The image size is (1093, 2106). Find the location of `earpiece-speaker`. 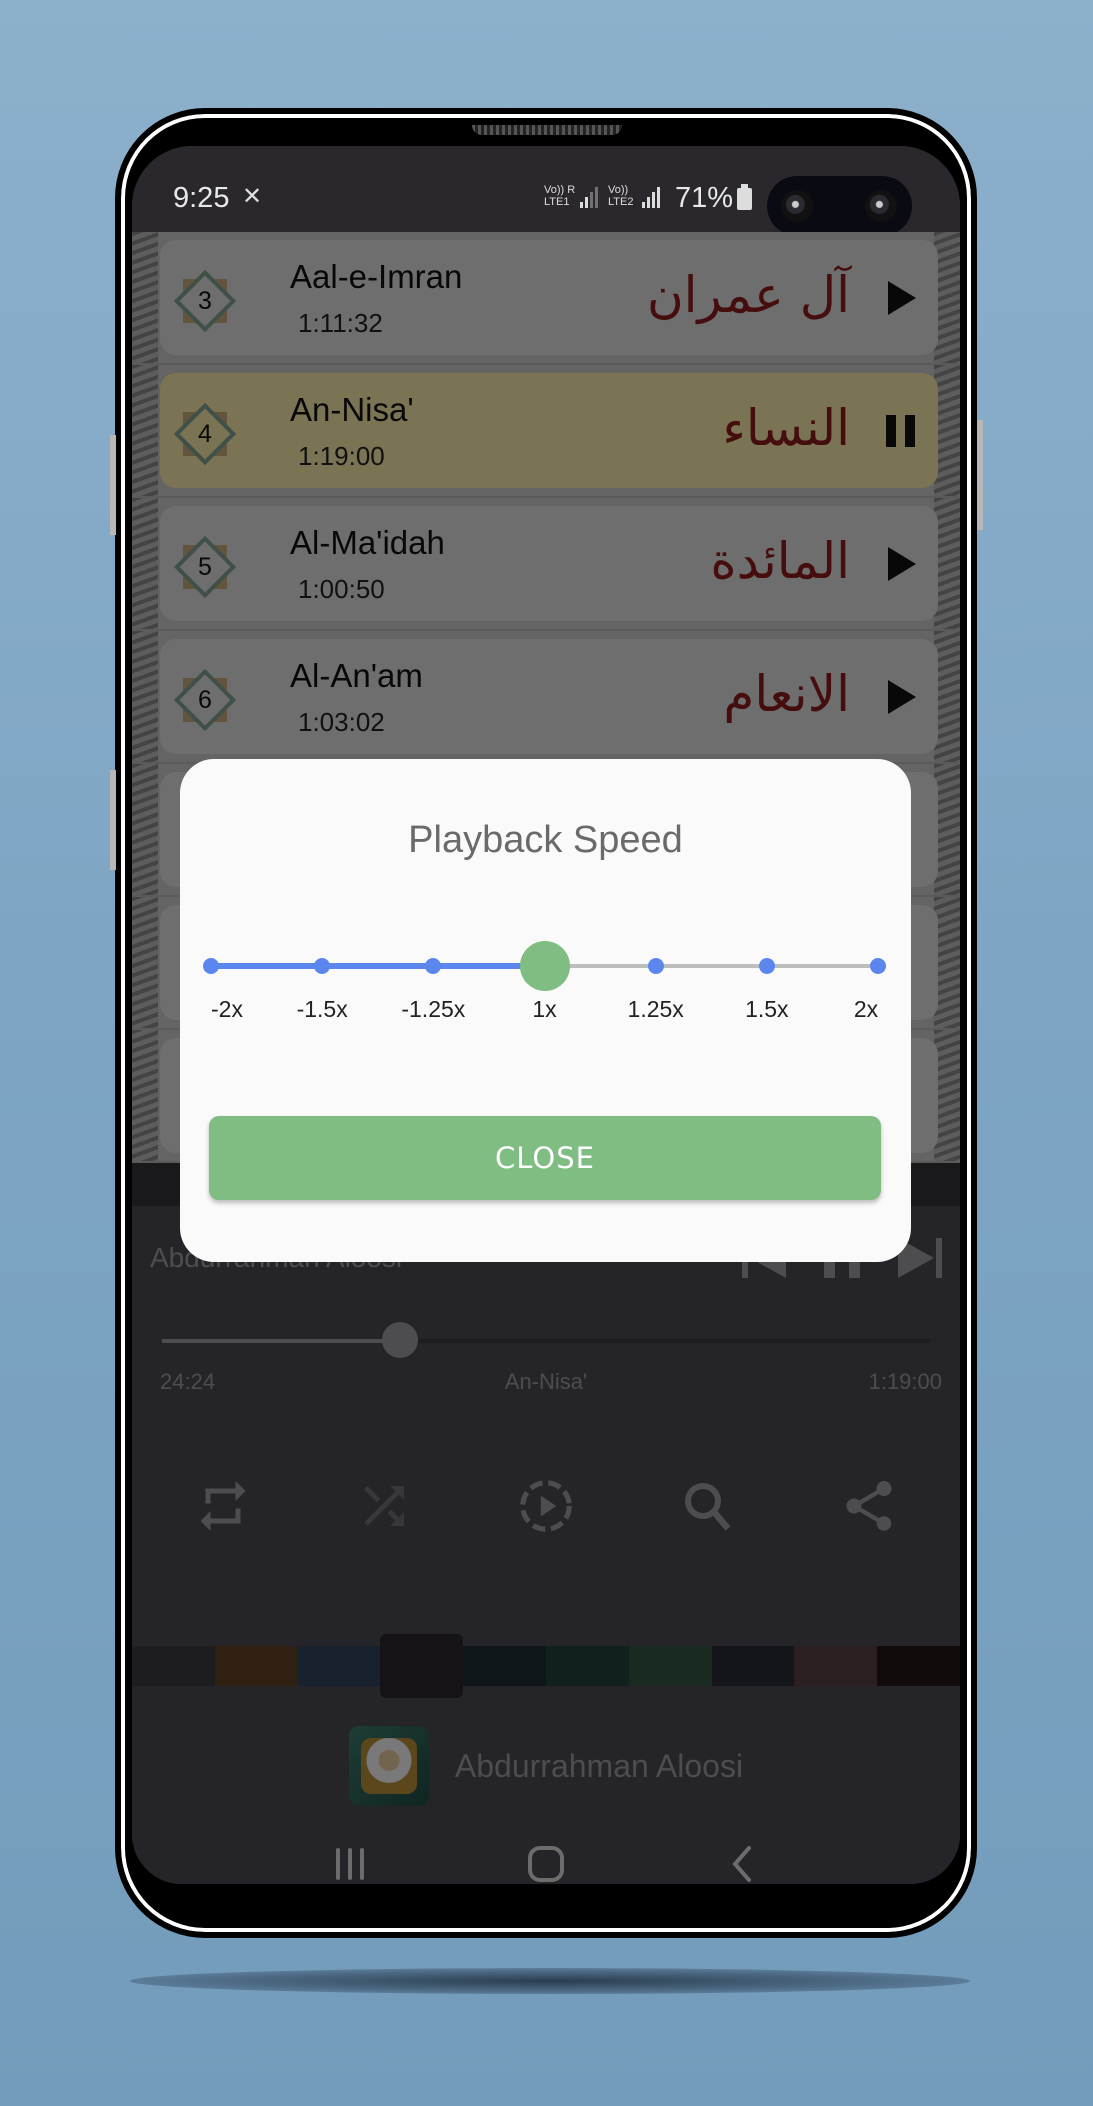

earpiece-speaker is located at coordinates (547, 130).